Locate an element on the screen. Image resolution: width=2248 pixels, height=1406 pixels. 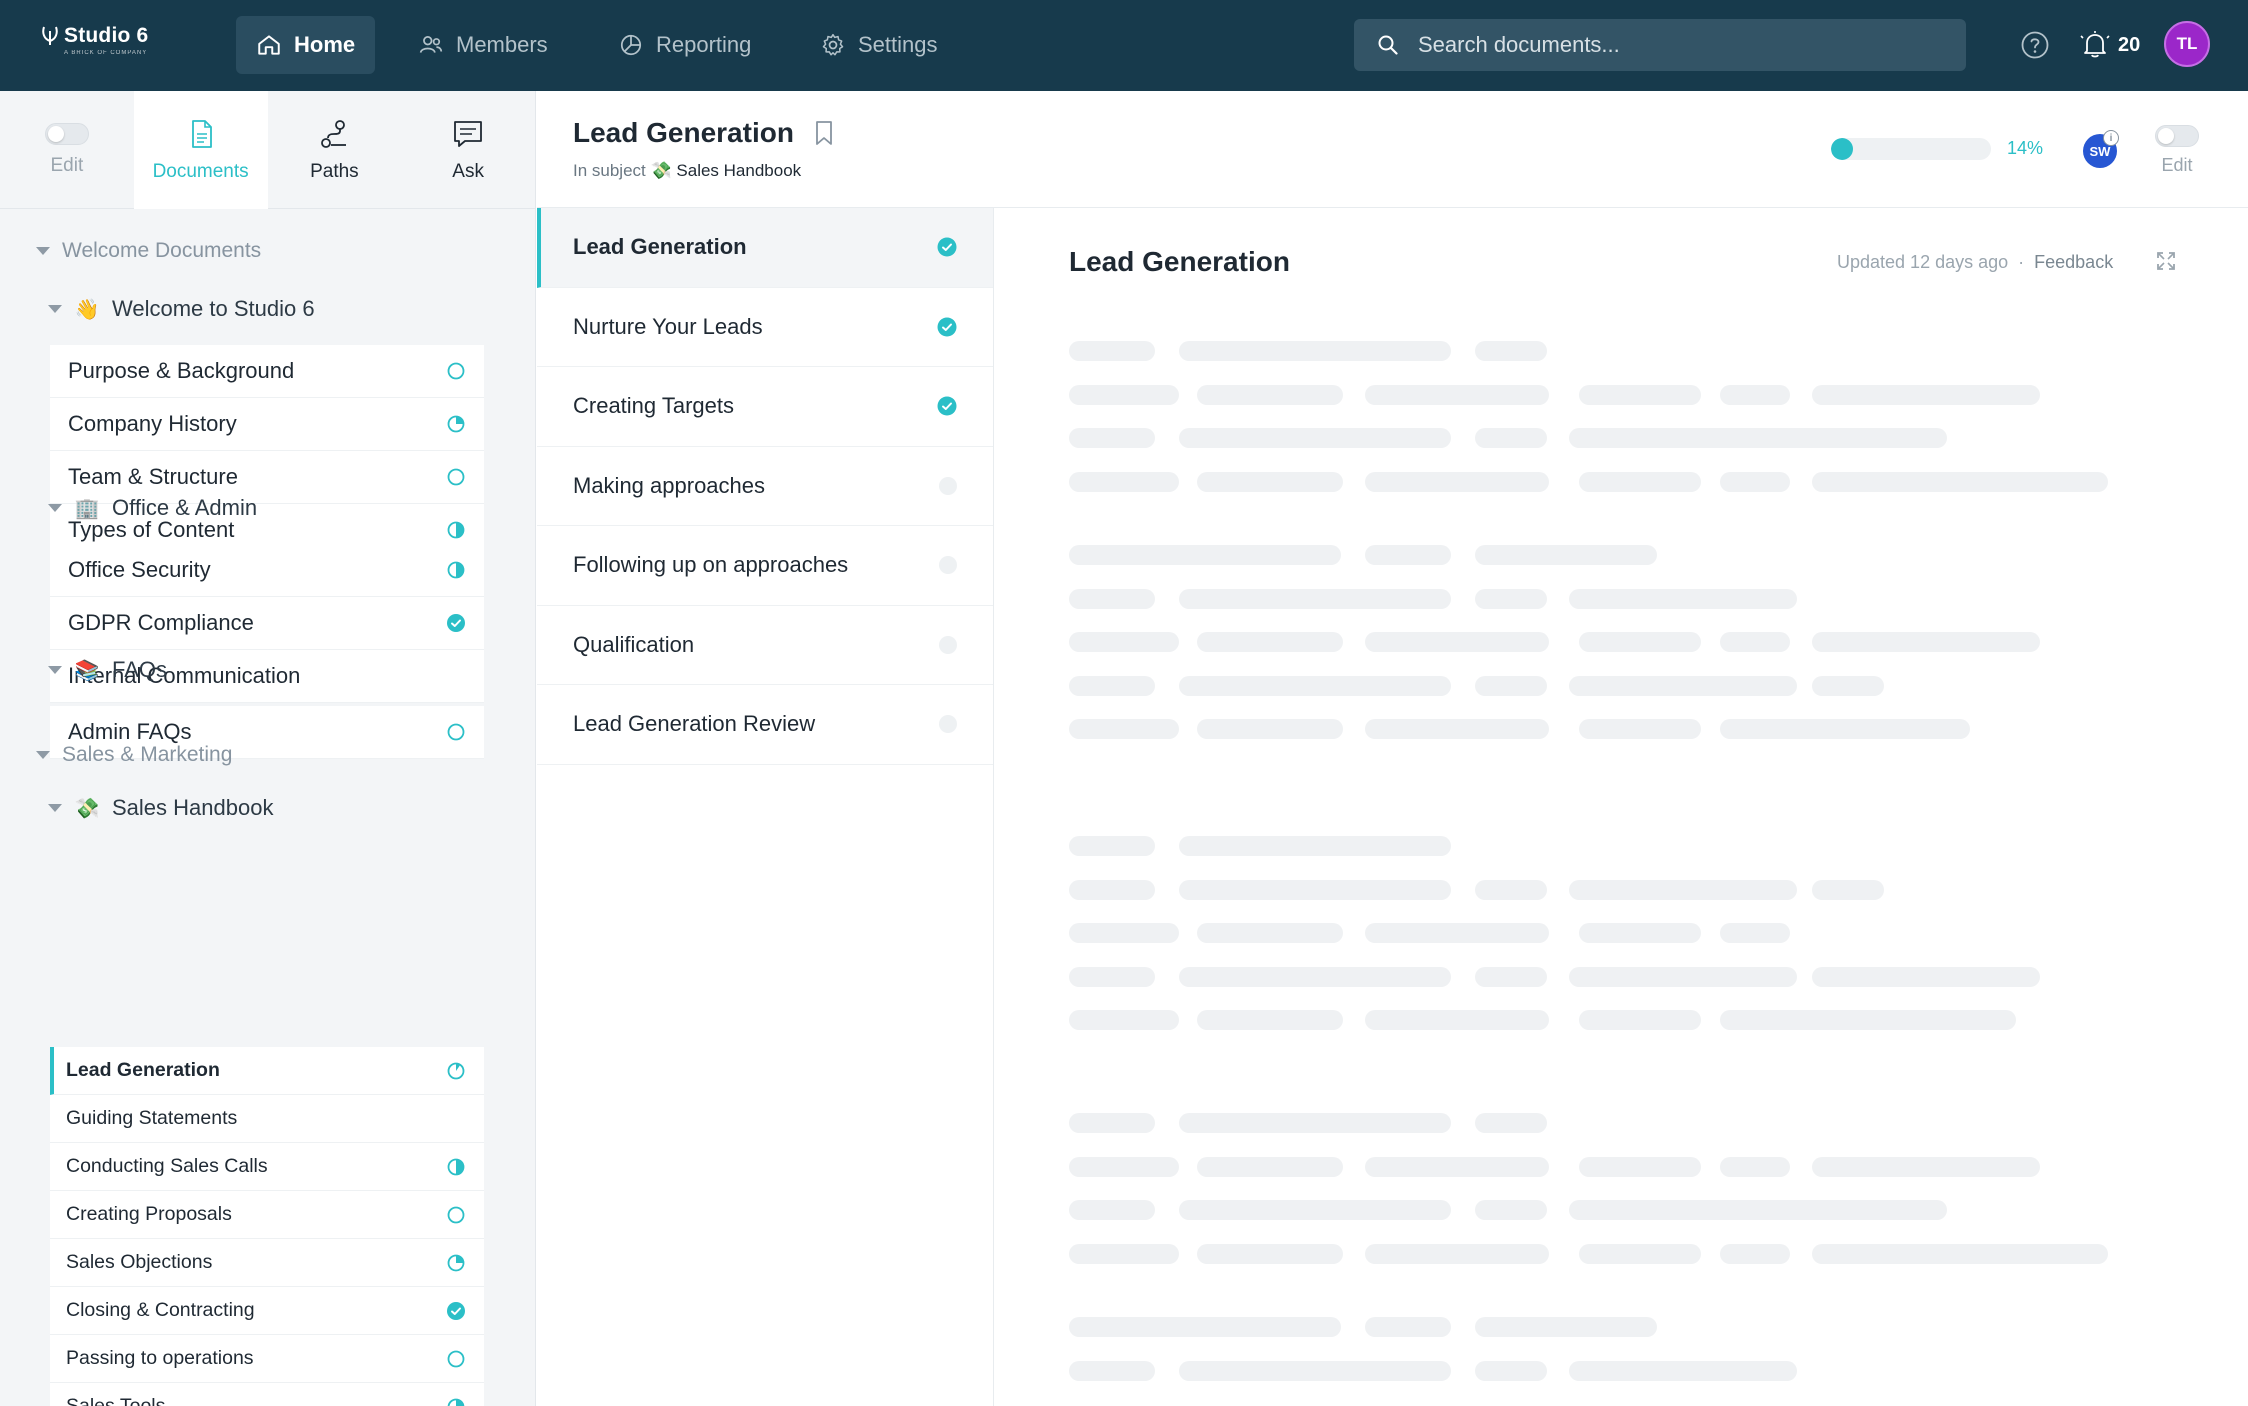
group-label: Welcome to Studio 6 is located at coordinates (213, 308).